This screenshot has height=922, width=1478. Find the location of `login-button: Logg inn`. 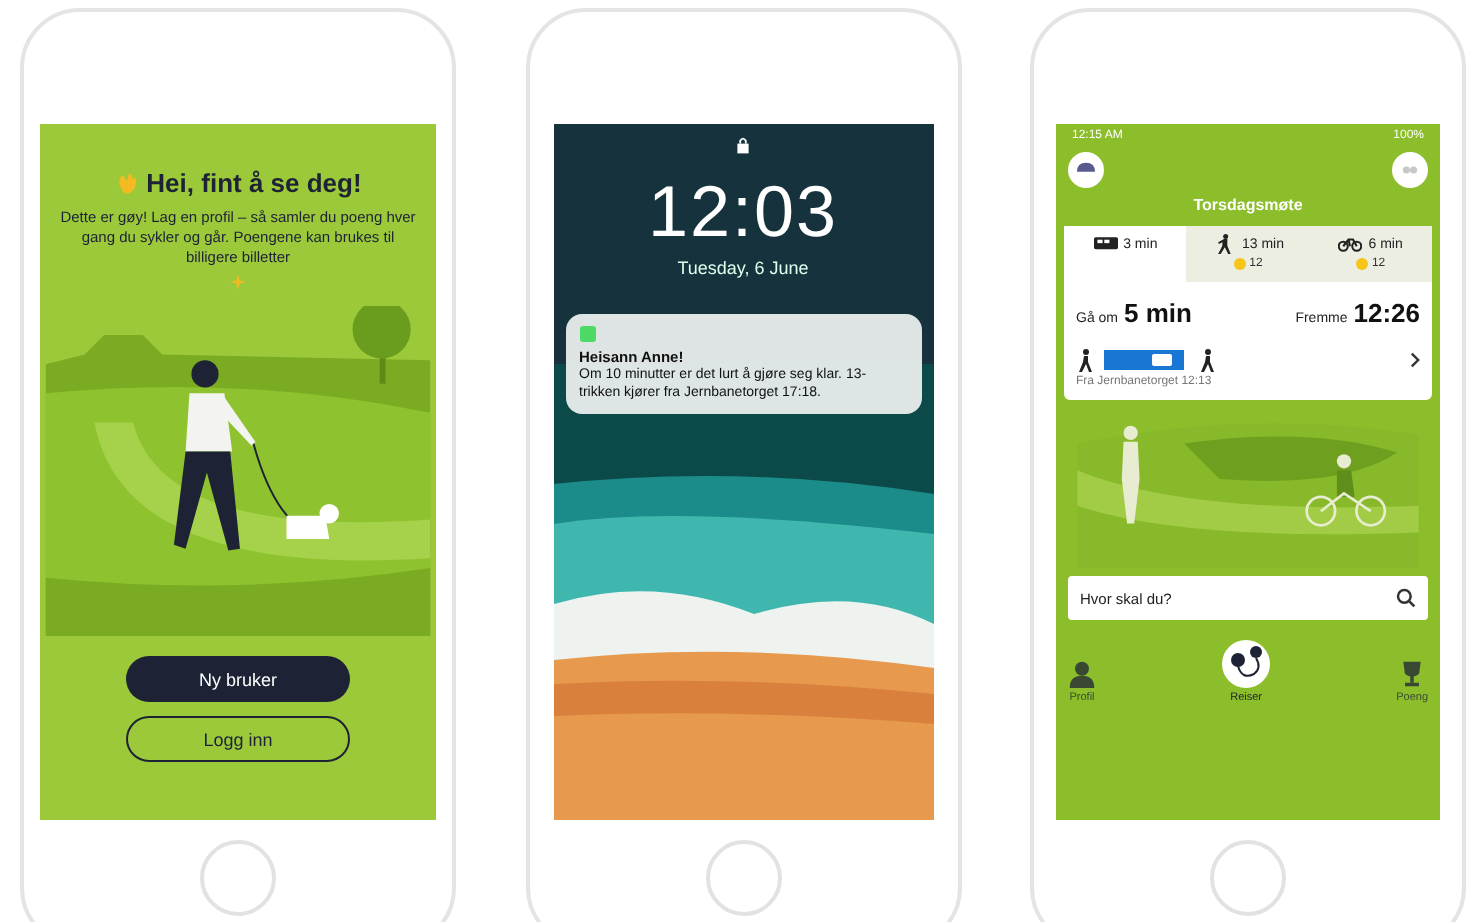

login-button: Logg inn is located at coordinates (238, 739).